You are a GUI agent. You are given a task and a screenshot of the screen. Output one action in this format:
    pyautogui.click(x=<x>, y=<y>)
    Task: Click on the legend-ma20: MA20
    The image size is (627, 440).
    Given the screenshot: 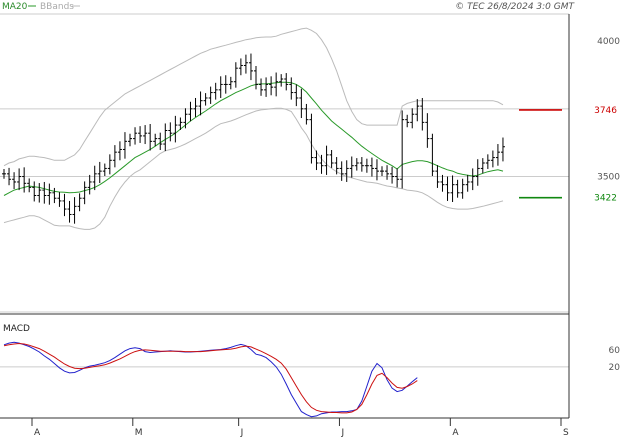 What is the action you would take?
    pyautogui.click(x=15, y=7)
    